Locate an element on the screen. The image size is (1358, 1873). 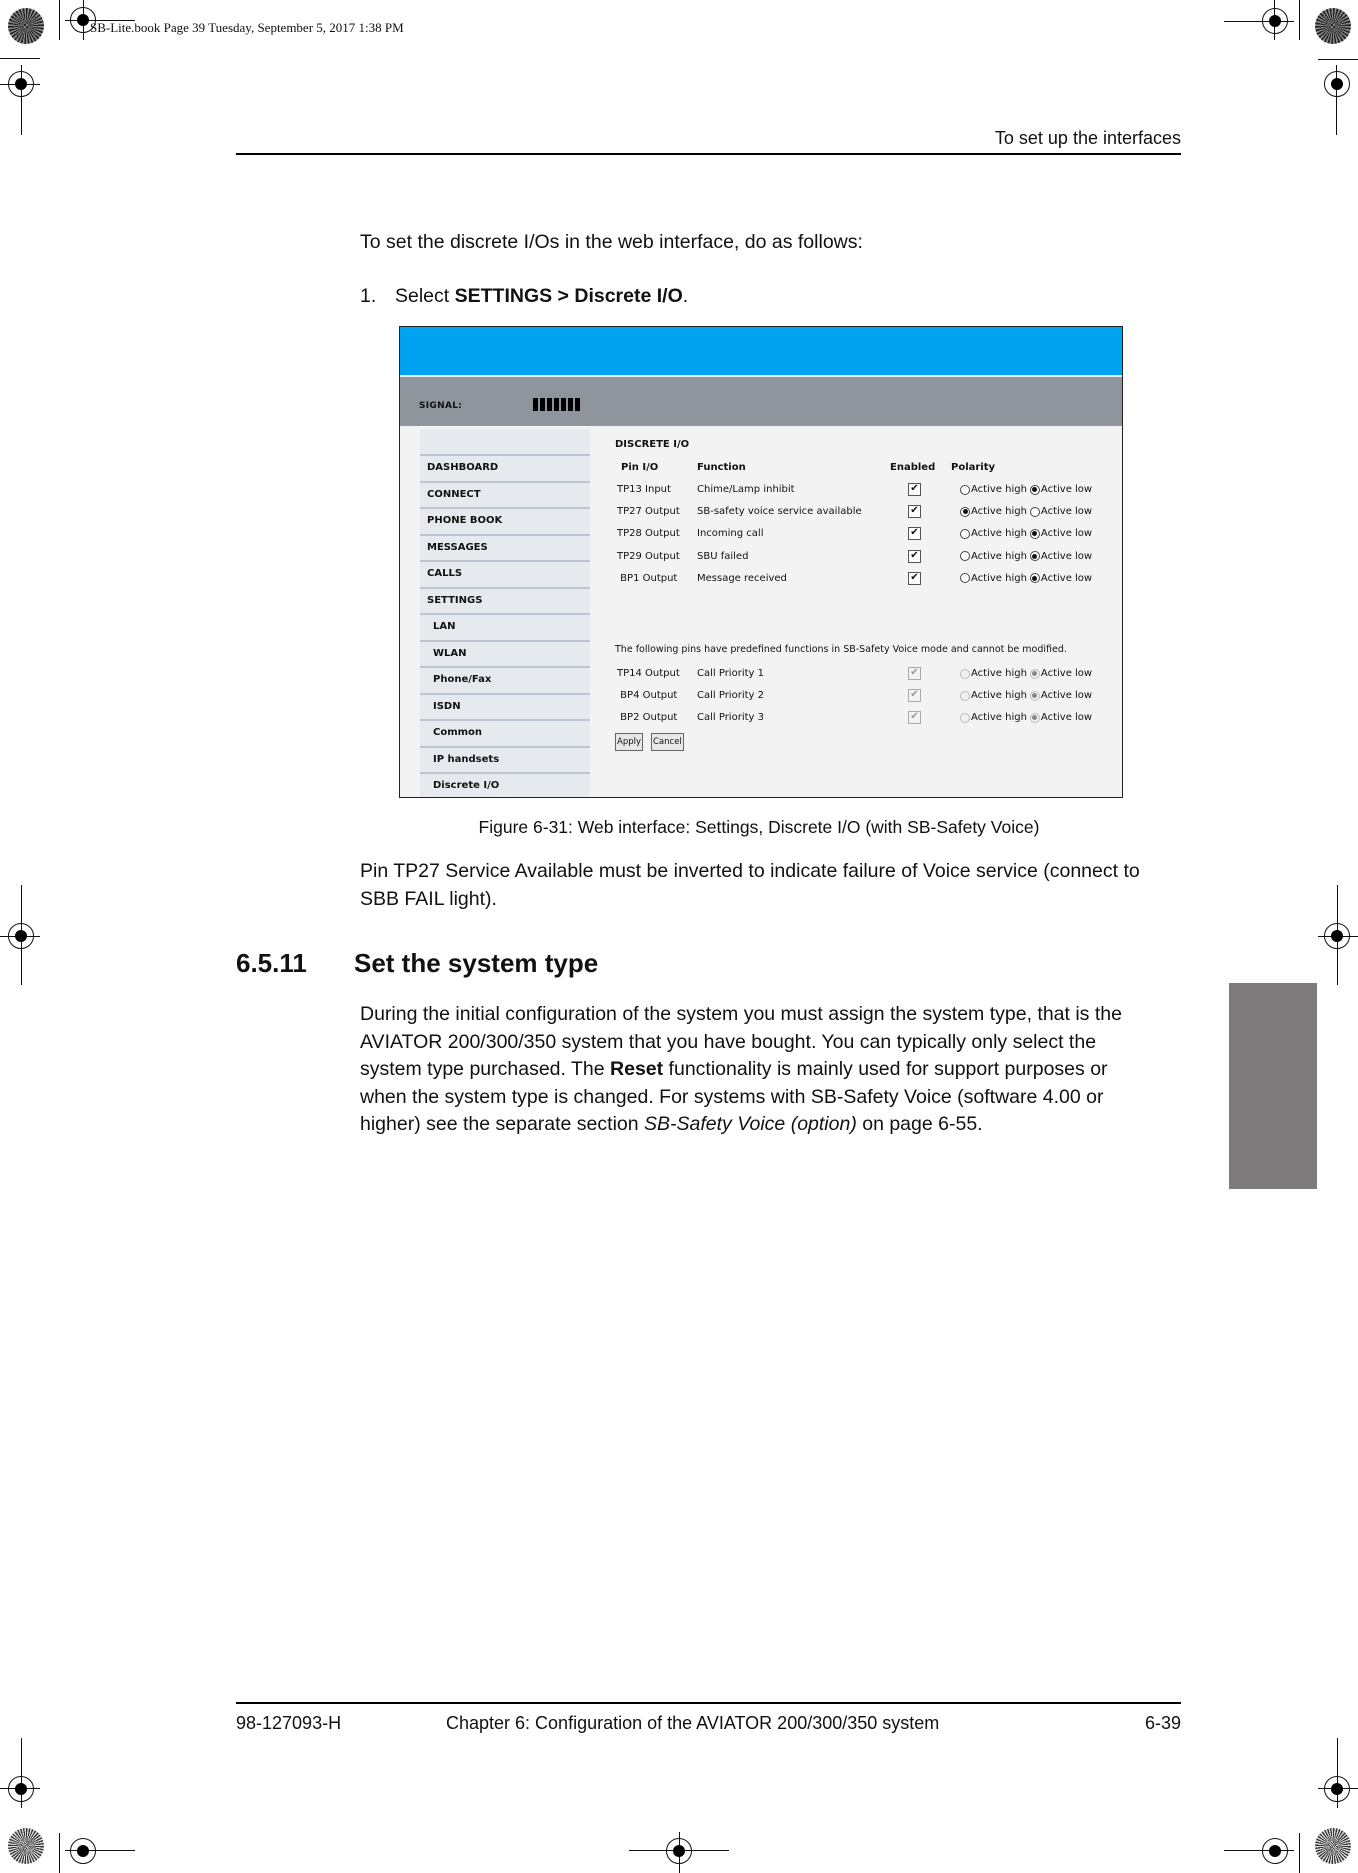
step-1: 1. Select SETTINGS > Discrete I/O. is located at coordinates (524, 297).